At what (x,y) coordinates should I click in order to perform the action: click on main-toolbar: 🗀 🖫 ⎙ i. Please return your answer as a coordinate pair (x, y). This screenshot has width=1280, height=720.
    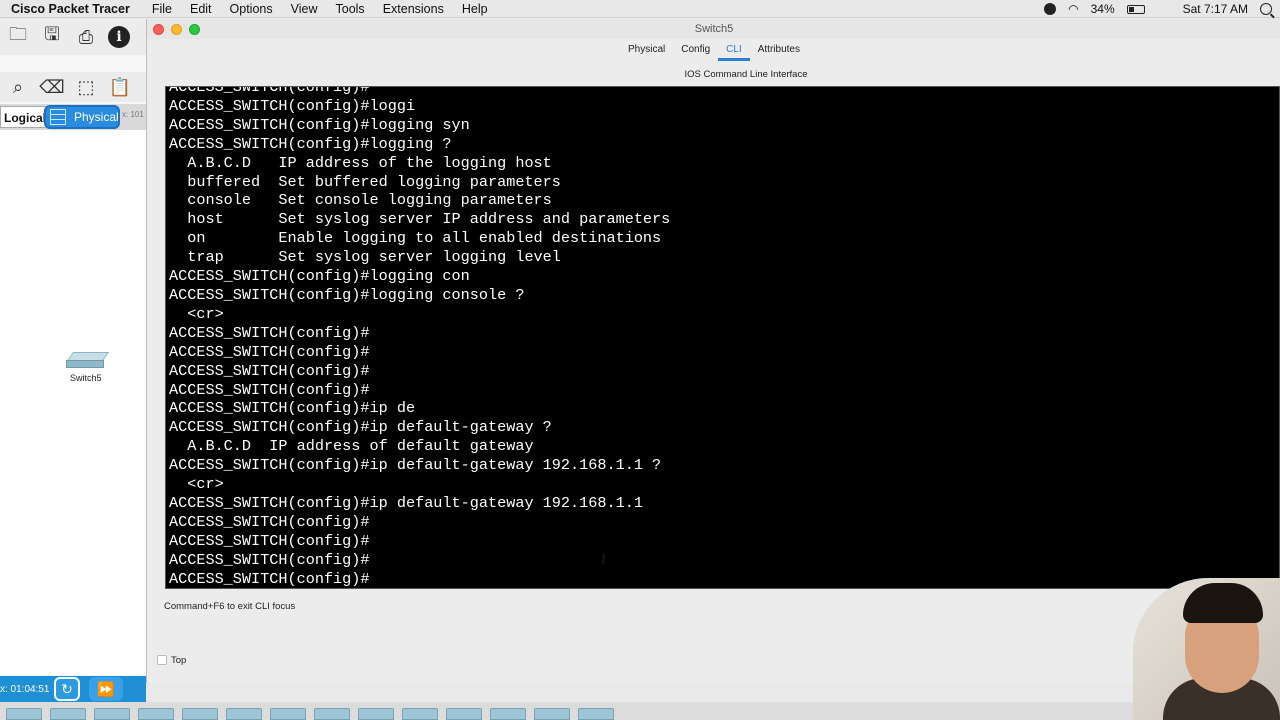
    Looking at the image, I should click on (73, 37).